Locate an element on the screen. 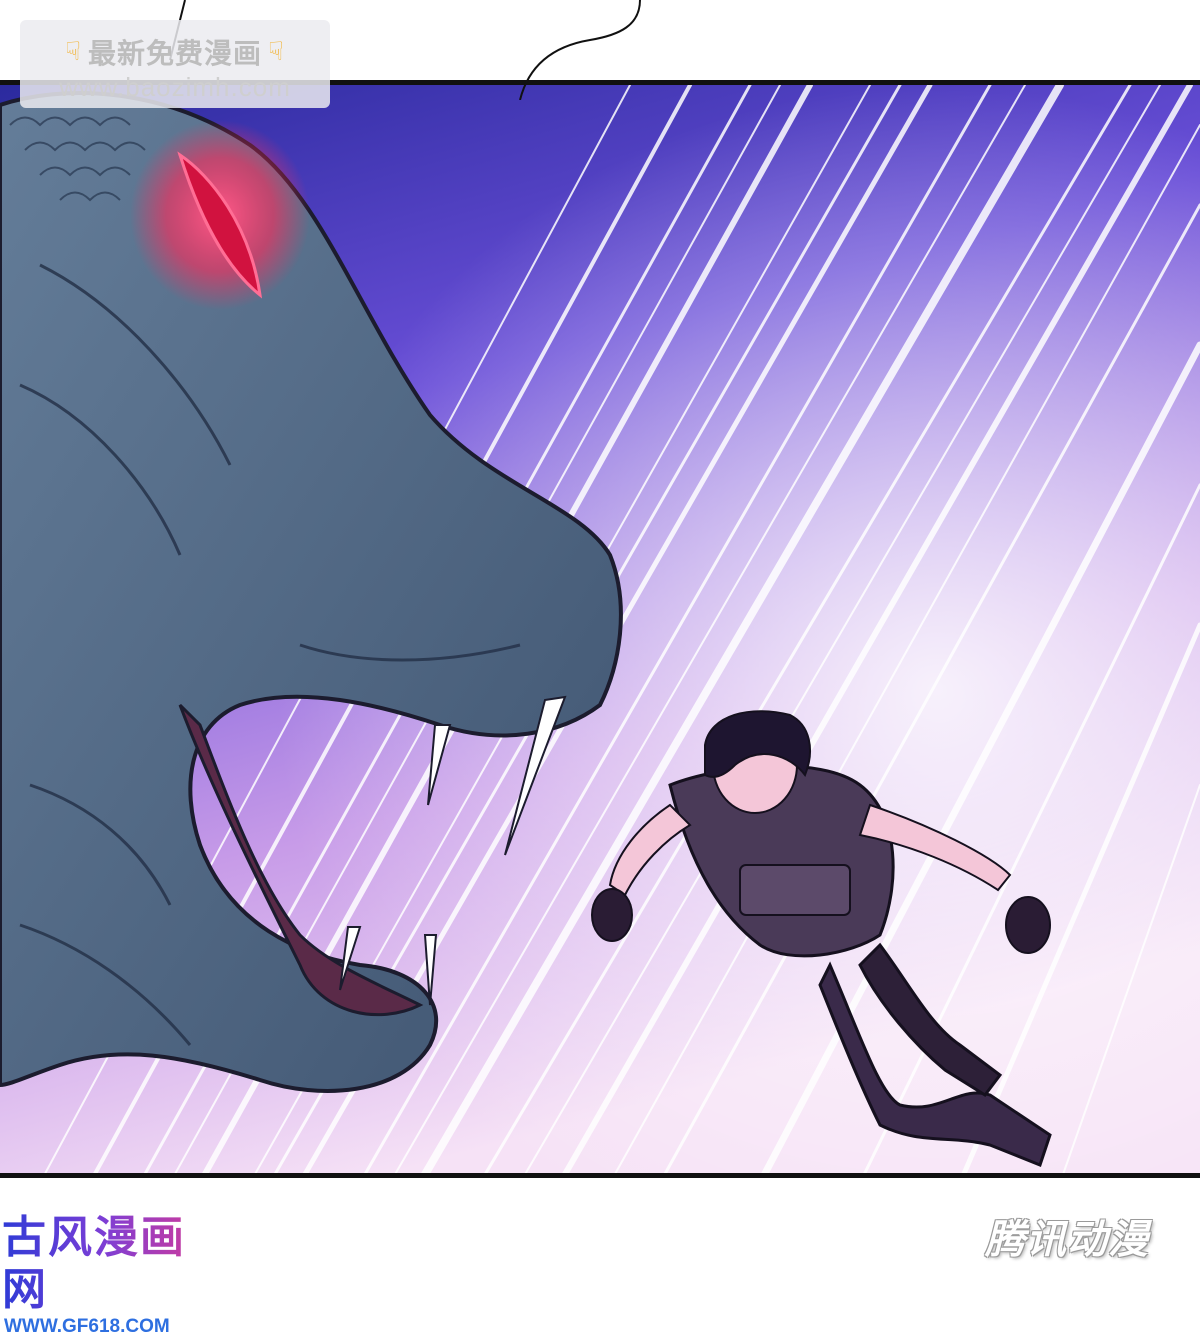 This screenshot has width=1200, height=1338. watermark-badge: ☟ 最新免费漫画 ☟ www.baozimh.com is located at coordinates (175, 64).